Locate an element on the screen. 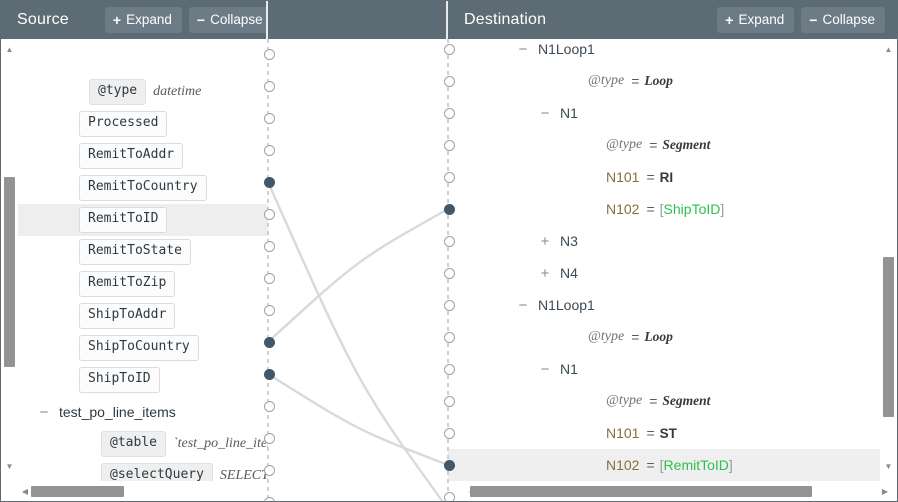 This screenshot has height=502, width=898. source-tree-row: −RemitToState is located at coordinates (143, 252).